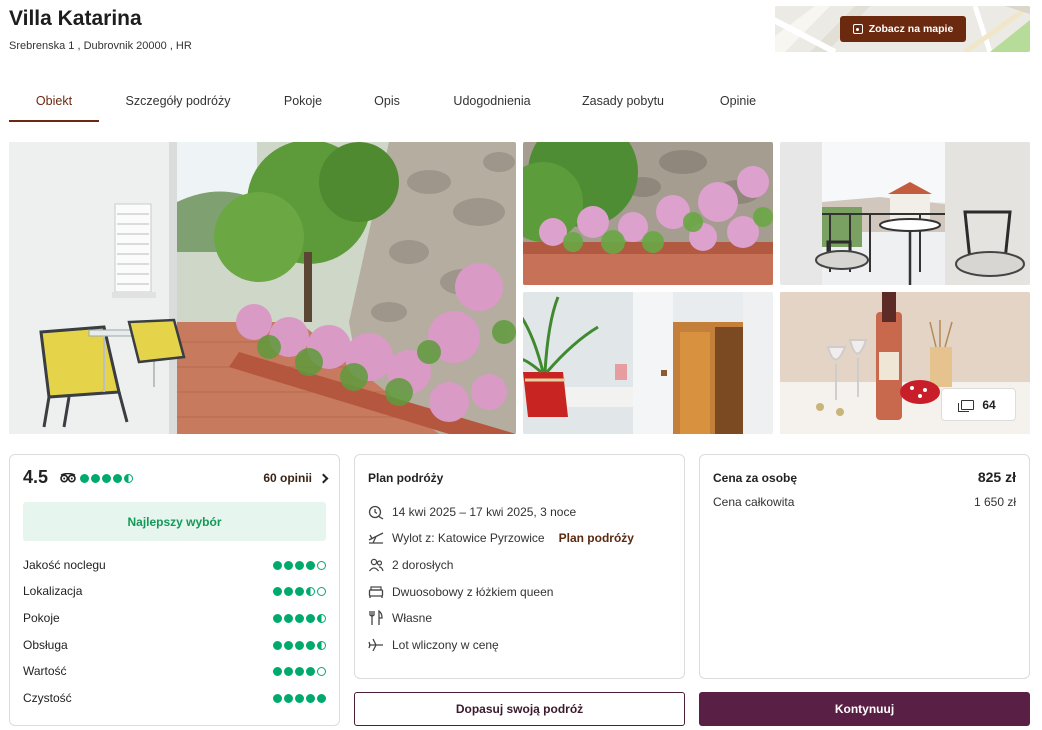  What do you see at coordinates (864, 709) in the screenshot?
I see `continue-button: Kontynuuj` at bounding box center [864, 709].